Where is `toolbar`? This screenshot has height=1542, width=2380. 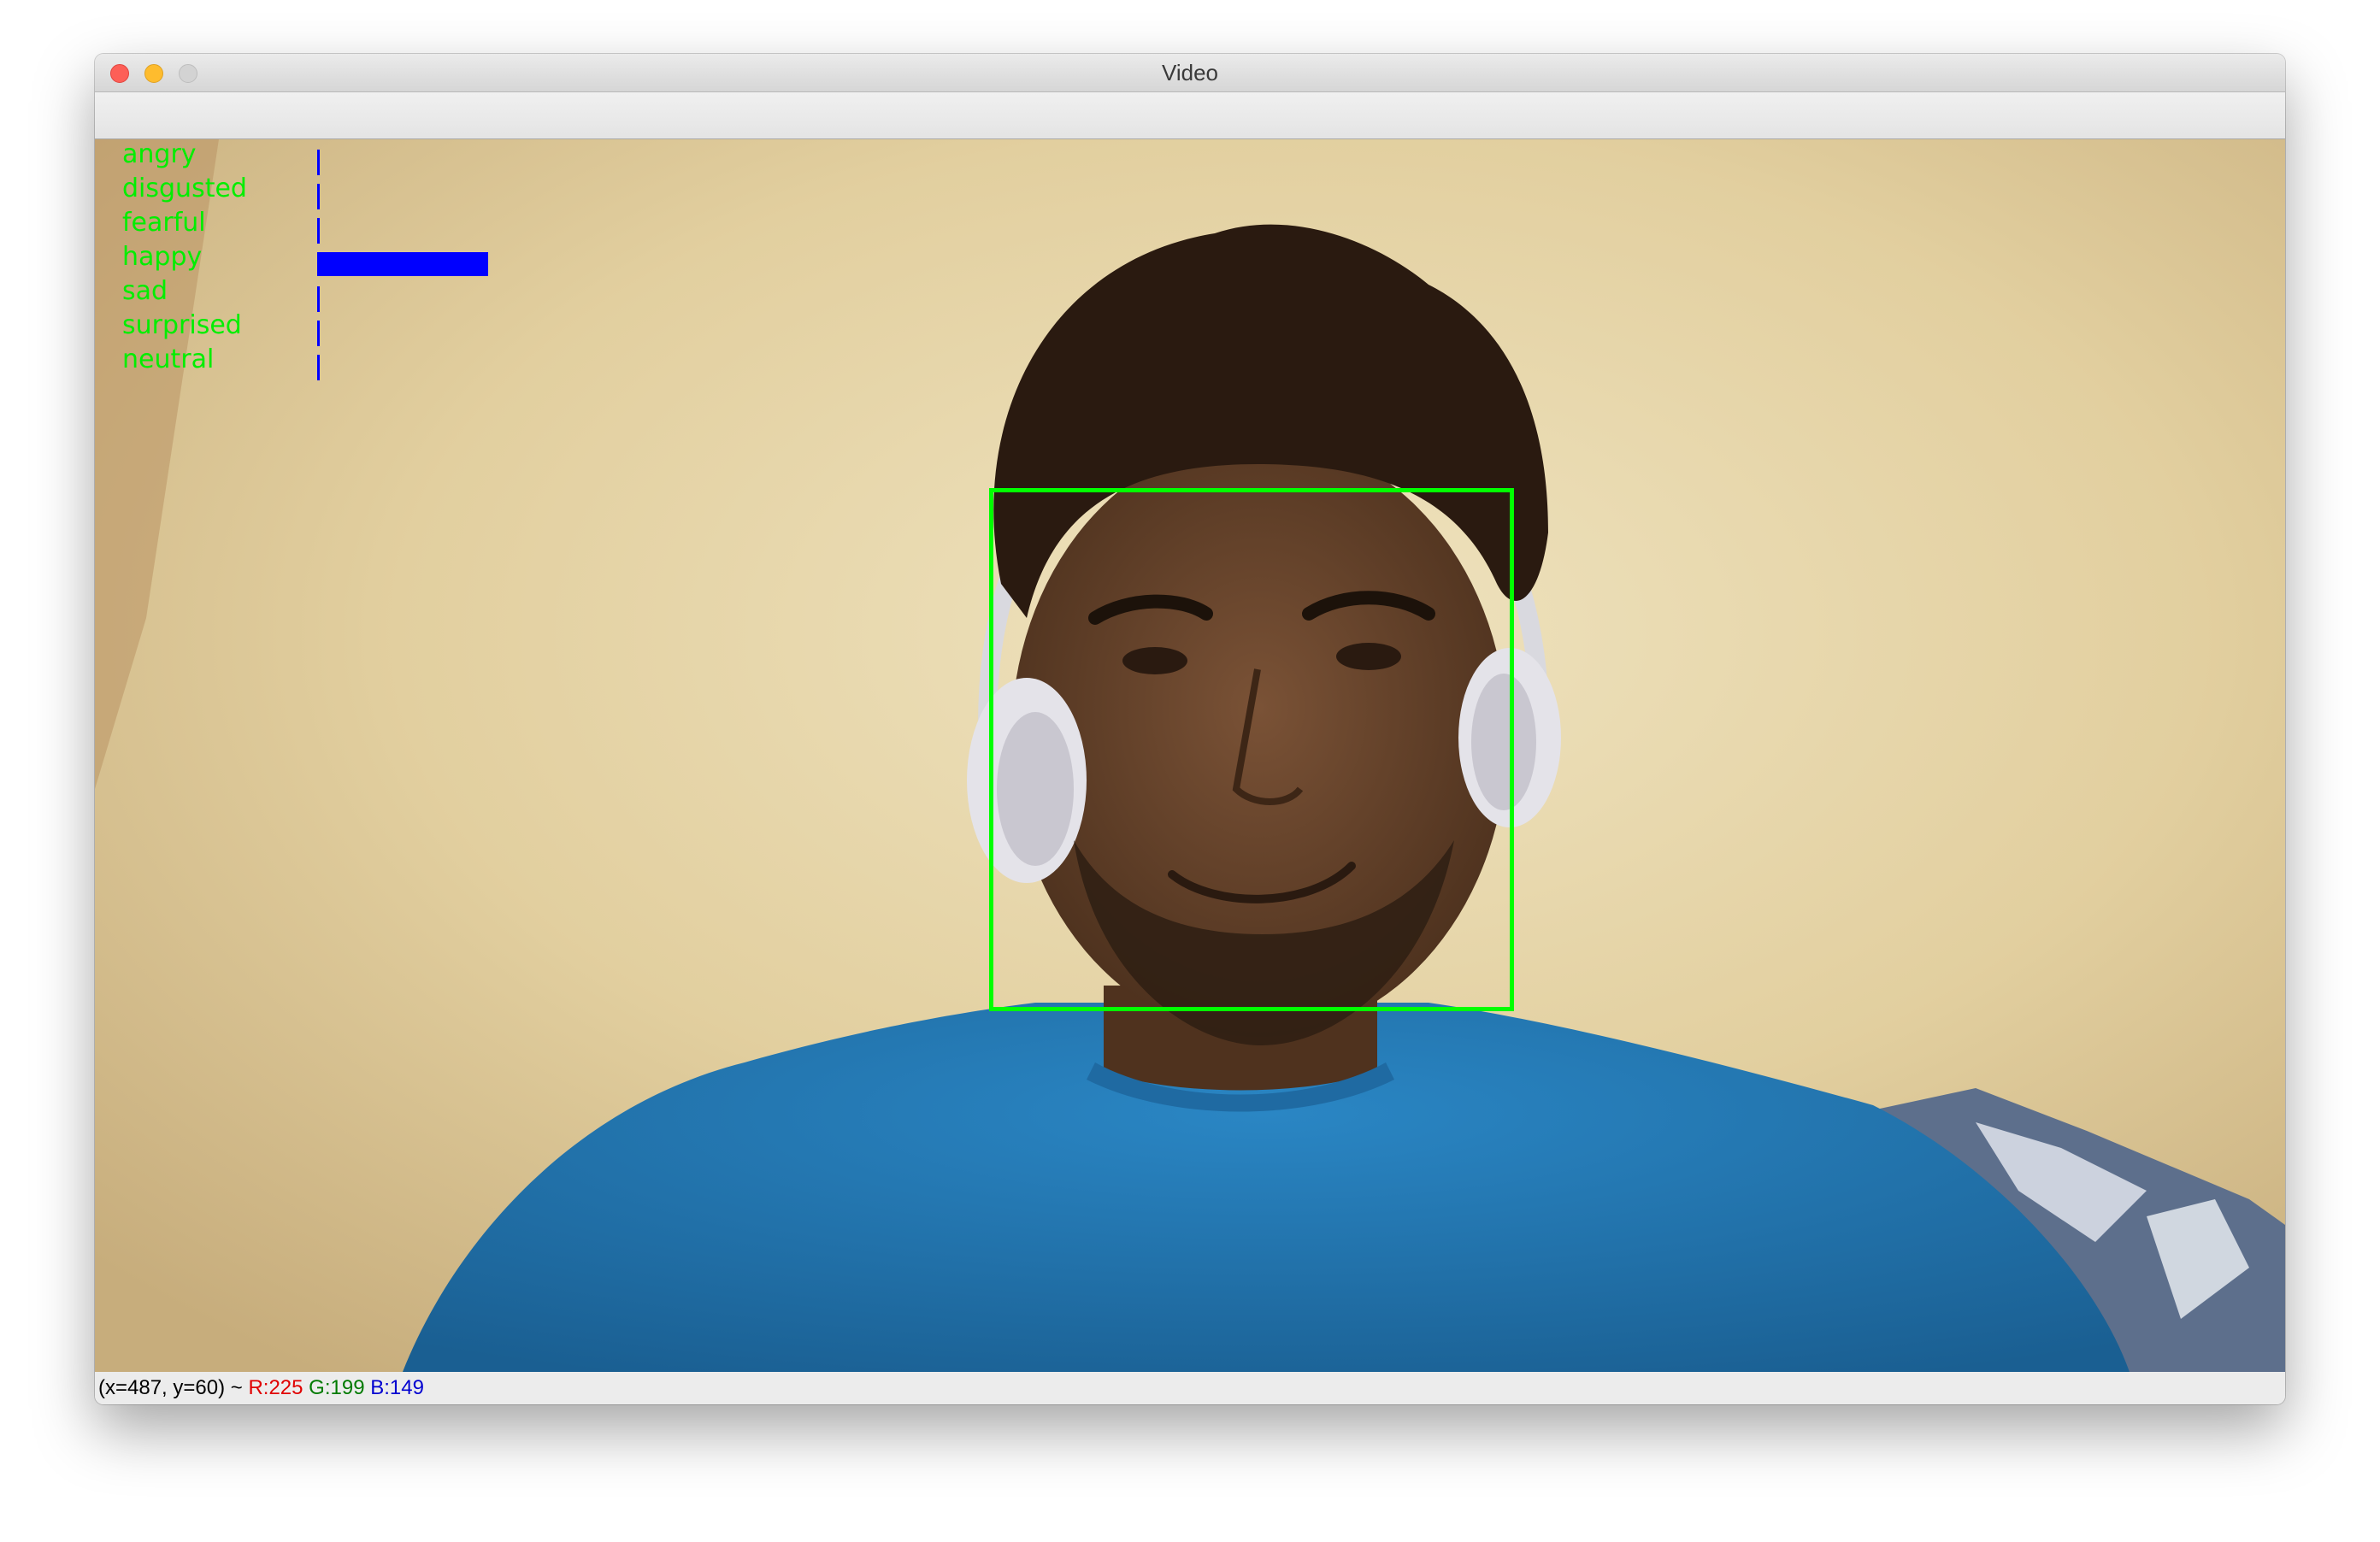 toolbar is located at coordinates (1190, 115).